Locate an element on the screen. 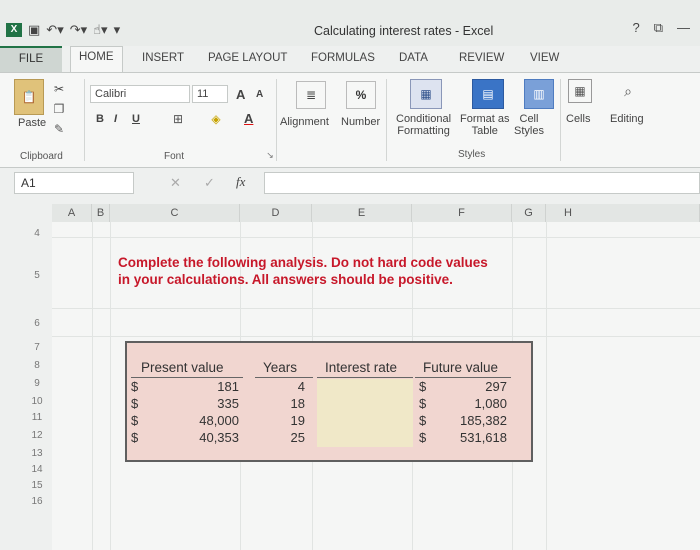 The height and width of the screenshot is (550, 700). help-button: ? is located at coordinates (635, 28).